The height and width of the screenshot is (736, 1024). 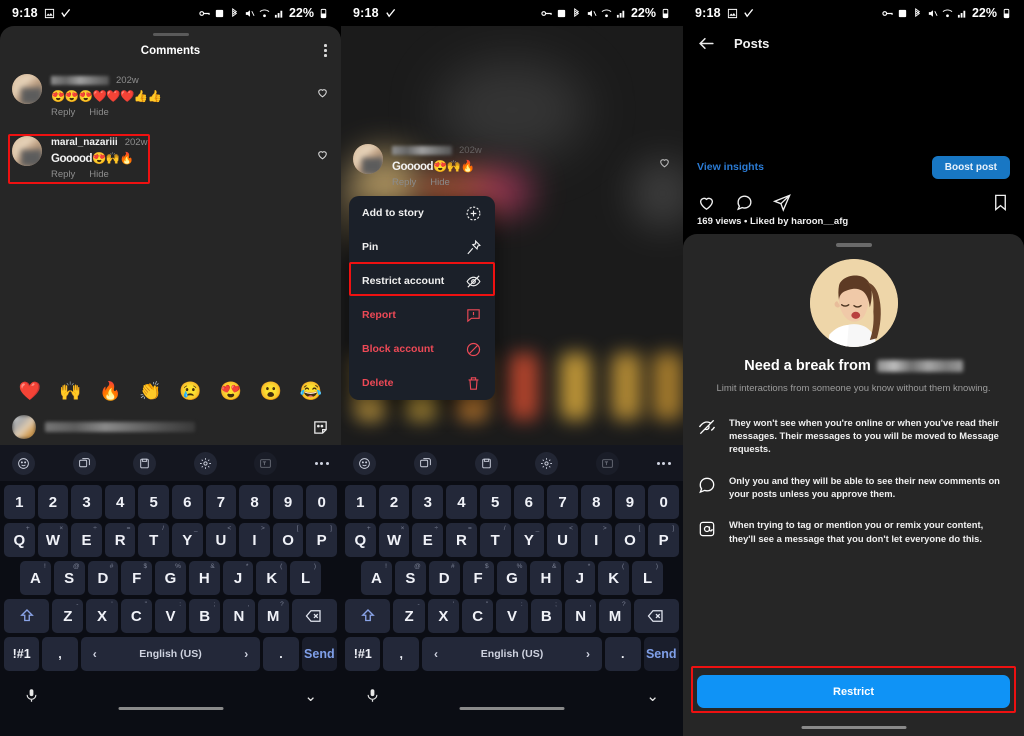 What do you see at coordinates (461, 540) in the screenshot?
I see `key-r: = R` at bounding box center [461, 540].